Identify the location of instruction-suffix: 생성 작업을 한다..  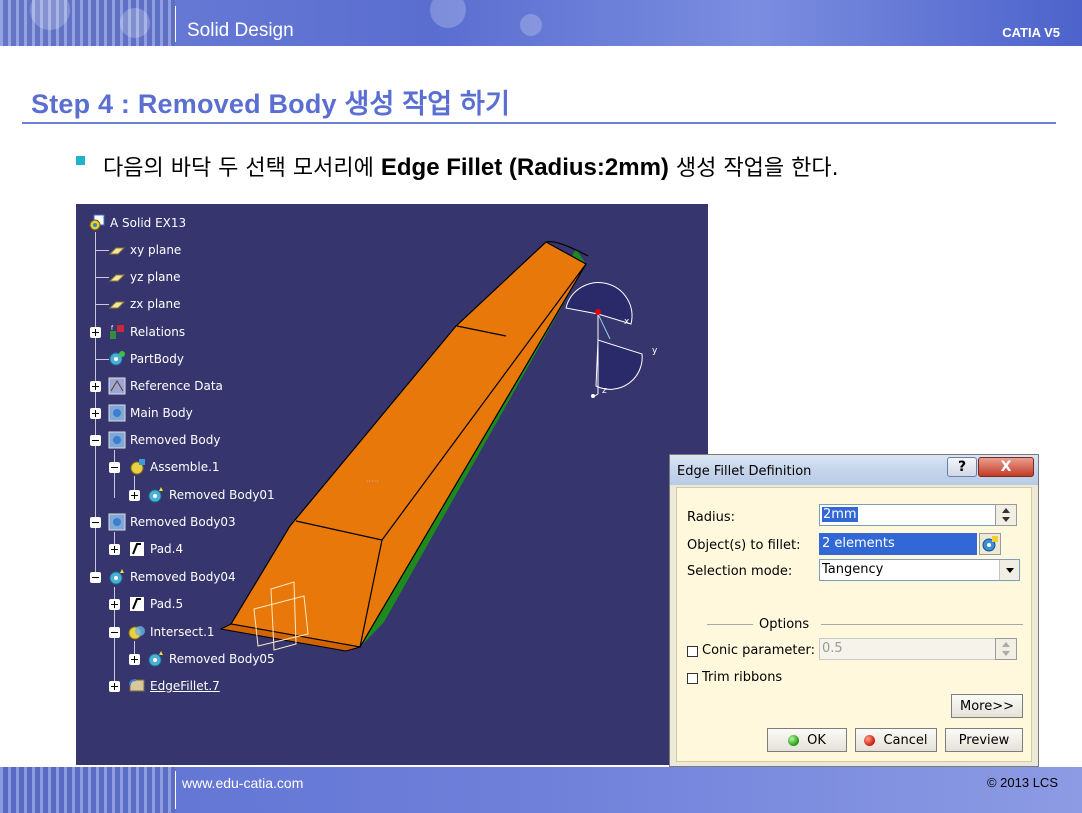
(753, 168).